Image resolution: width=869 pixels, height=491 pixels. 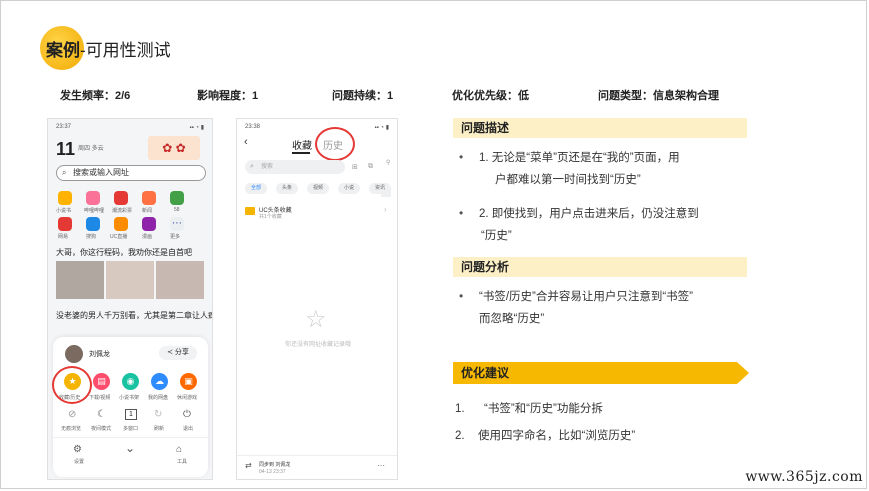 I want to click on toolbox-icon: ⌂, so click(x=179, y=449).